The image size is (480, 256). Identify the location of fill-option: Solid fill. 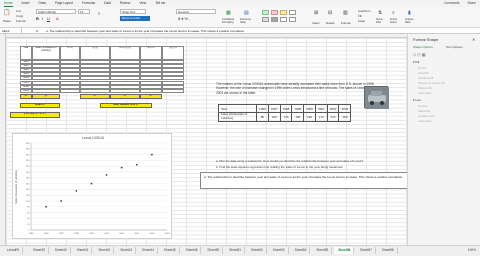
(423, 73).